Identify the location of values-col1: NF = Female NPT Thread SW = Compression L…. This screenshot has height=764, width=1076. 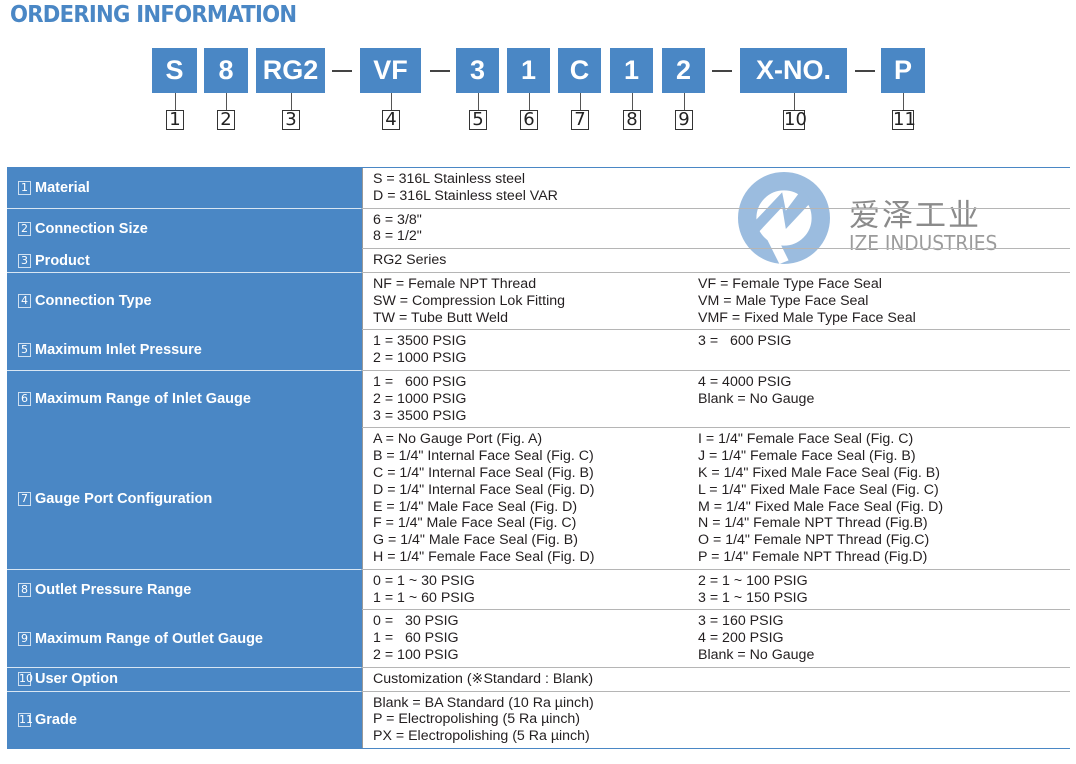
(535, 301).